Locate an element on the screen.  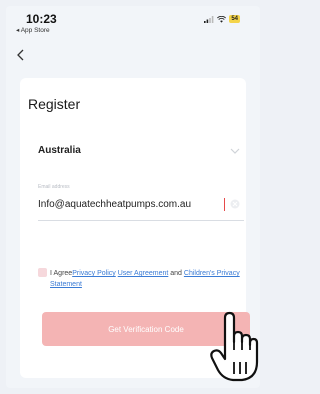
clear-icon is located at coordinates (235, 204).